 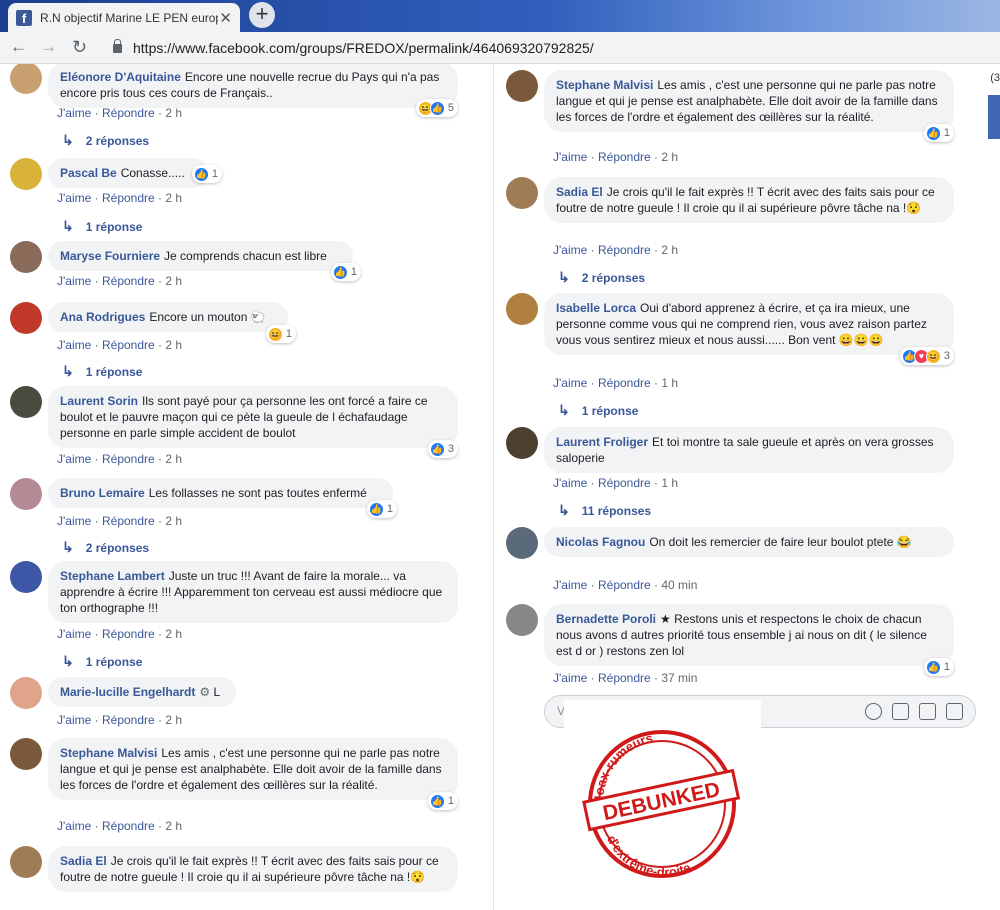 I want to click on reaction-count: 👍 3, so click(x=442, y=449).